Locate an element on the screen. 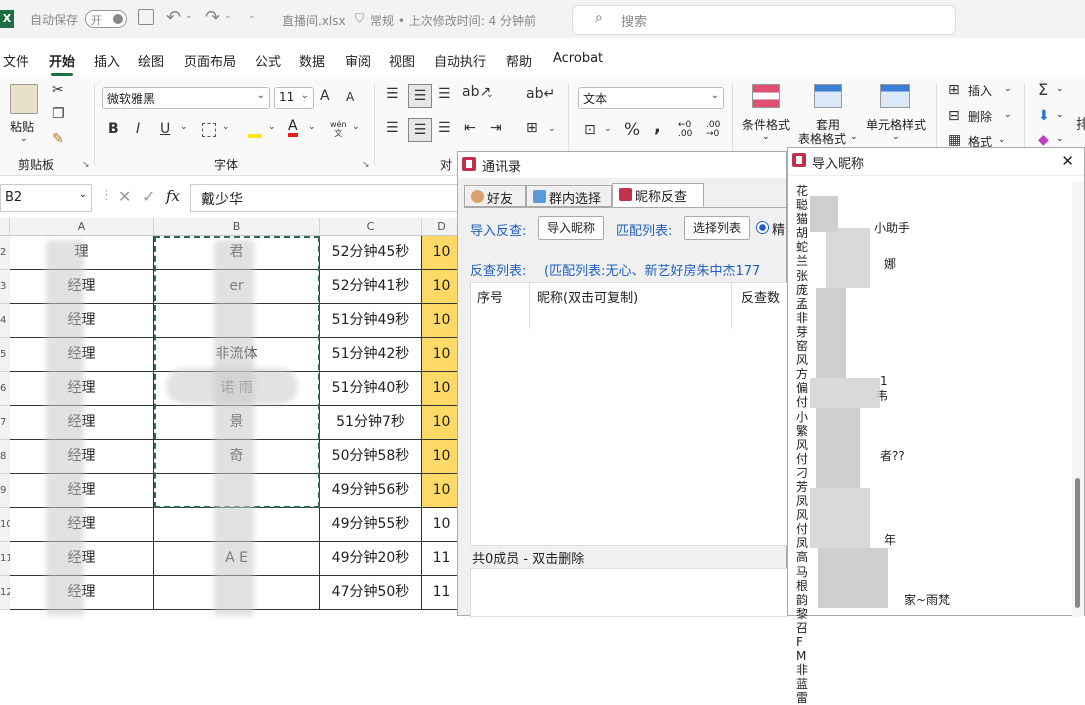 Image resolution: width=1085 pixels, height=705 pixels. number-format-combo: 文本 ⌄ is located at coordinates (651, 98).